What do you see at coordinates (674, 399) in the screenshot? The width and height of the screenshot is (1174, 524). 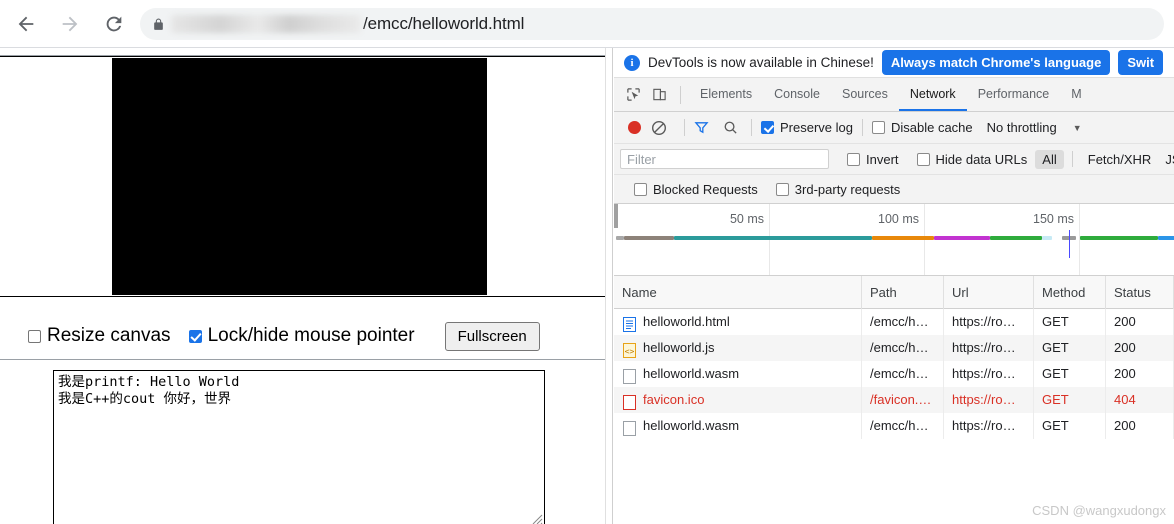 I see `request-name: favicon.ico` at bounding box center [674, 399].